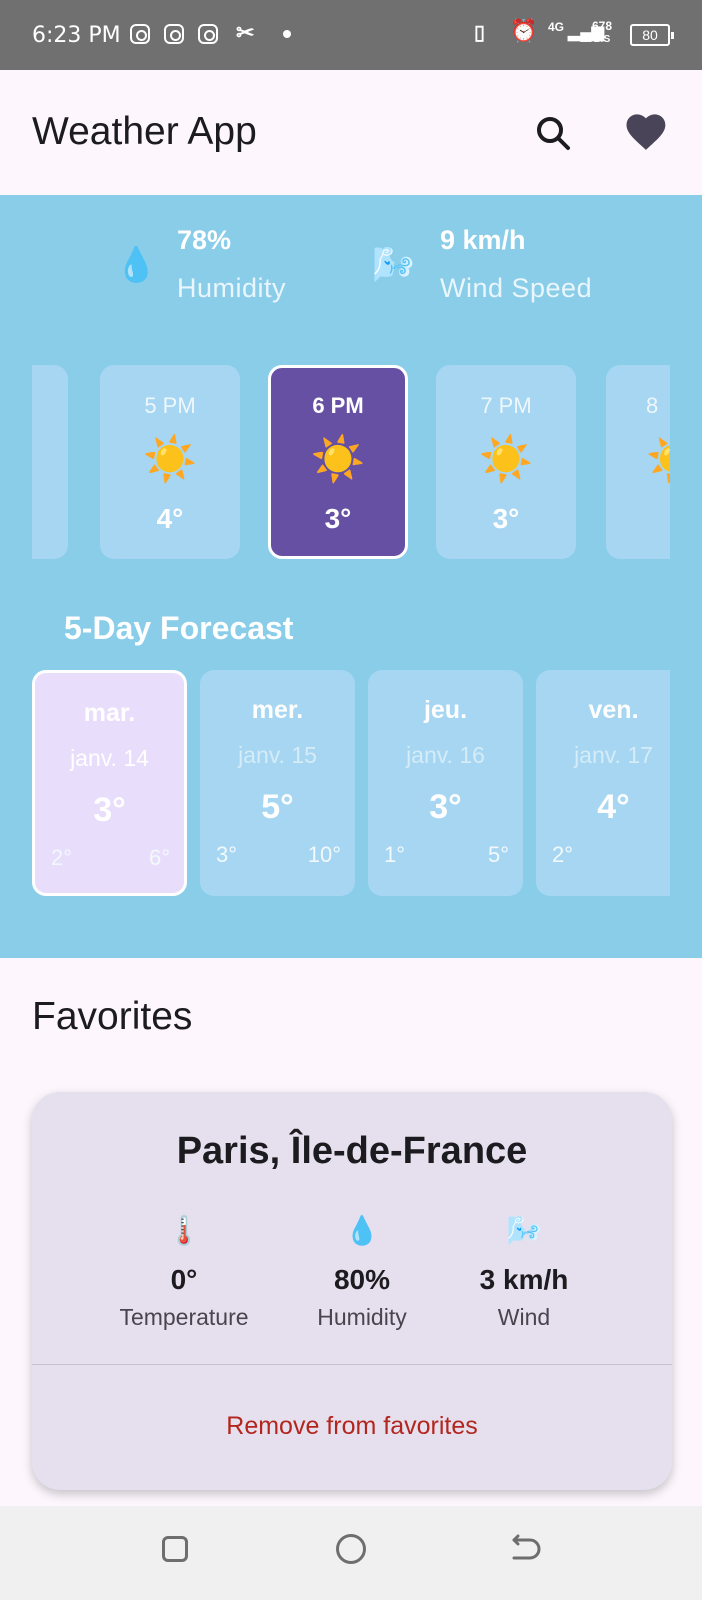 This screenshot has width=702, height=1600. What do you see at coordinates (277, 783) in the screenshot?
I see `day-card: mer. janv. 15 5° 3° 10°` at bounding box center [277, 783].